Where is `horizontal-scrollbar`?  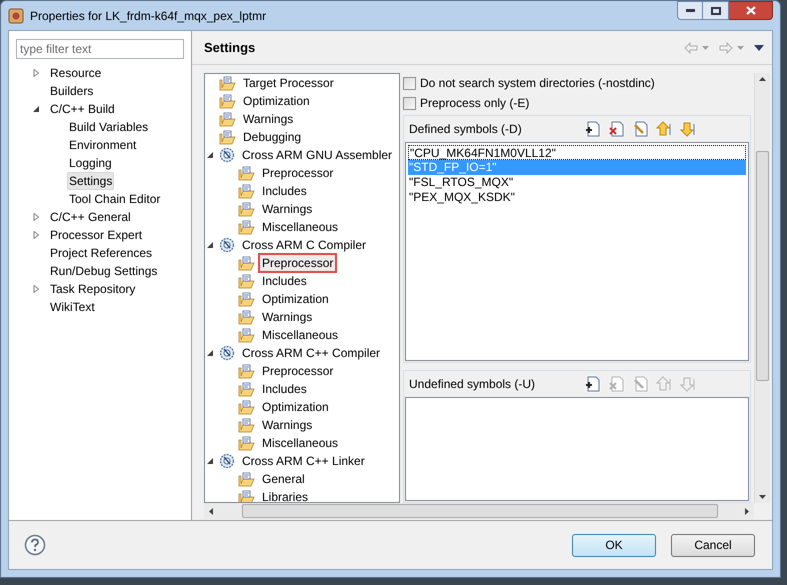 horizontal-scrollbar is located at coordinates (479, 511).